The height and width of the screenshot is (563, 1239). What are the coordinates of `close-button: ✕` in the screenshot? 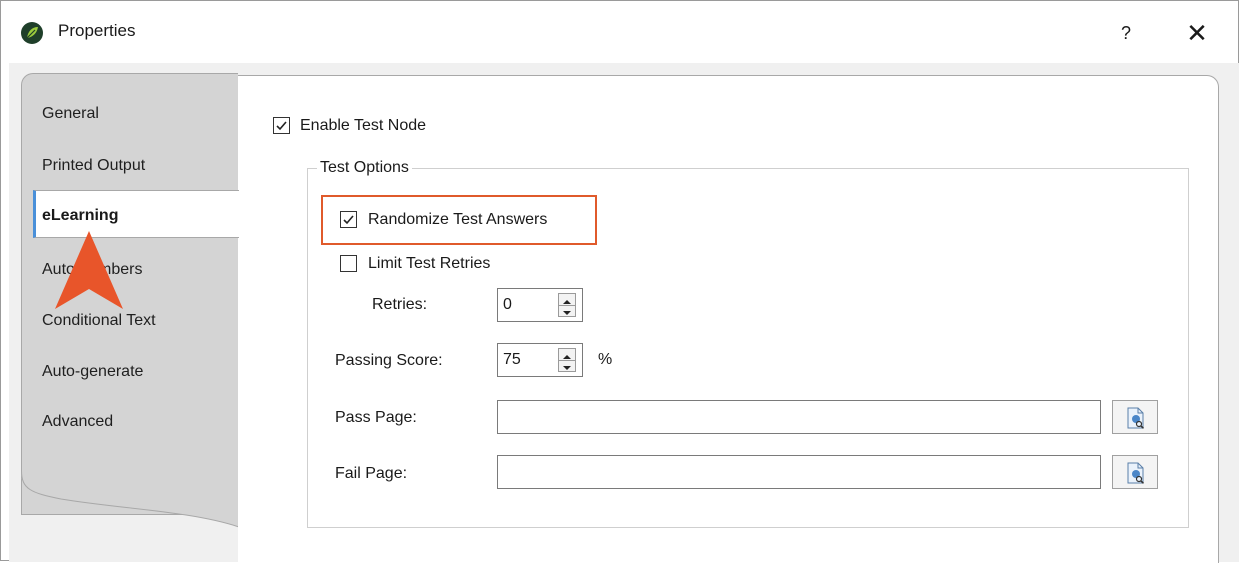 It's located at (1197, 33).